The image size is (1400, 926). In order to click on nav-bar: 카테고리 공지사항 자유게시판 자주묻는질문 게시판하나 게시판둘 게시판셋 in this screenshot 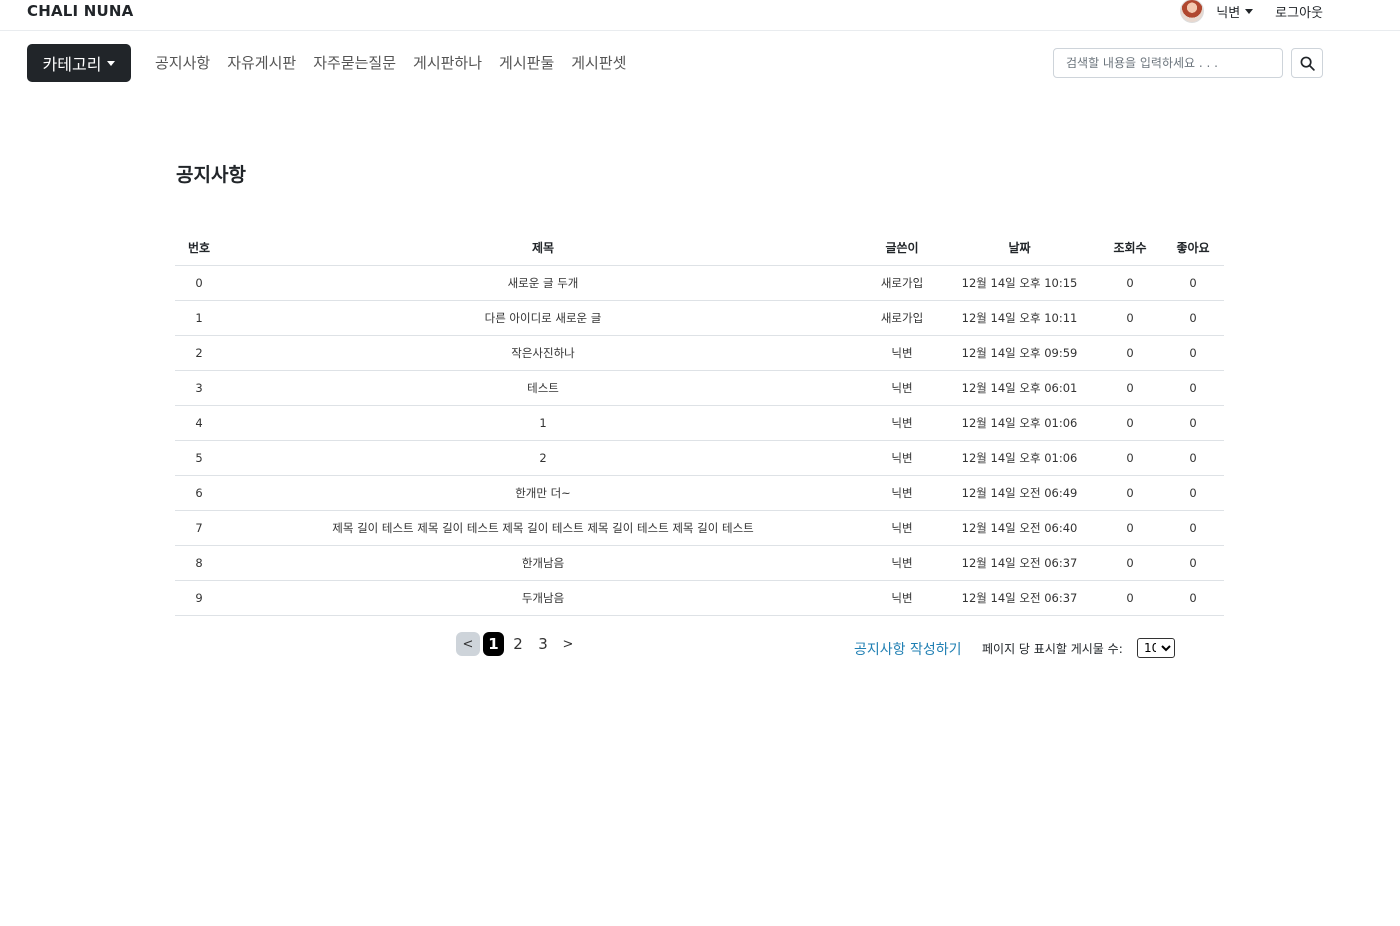, I will do `click(700, 63)`.